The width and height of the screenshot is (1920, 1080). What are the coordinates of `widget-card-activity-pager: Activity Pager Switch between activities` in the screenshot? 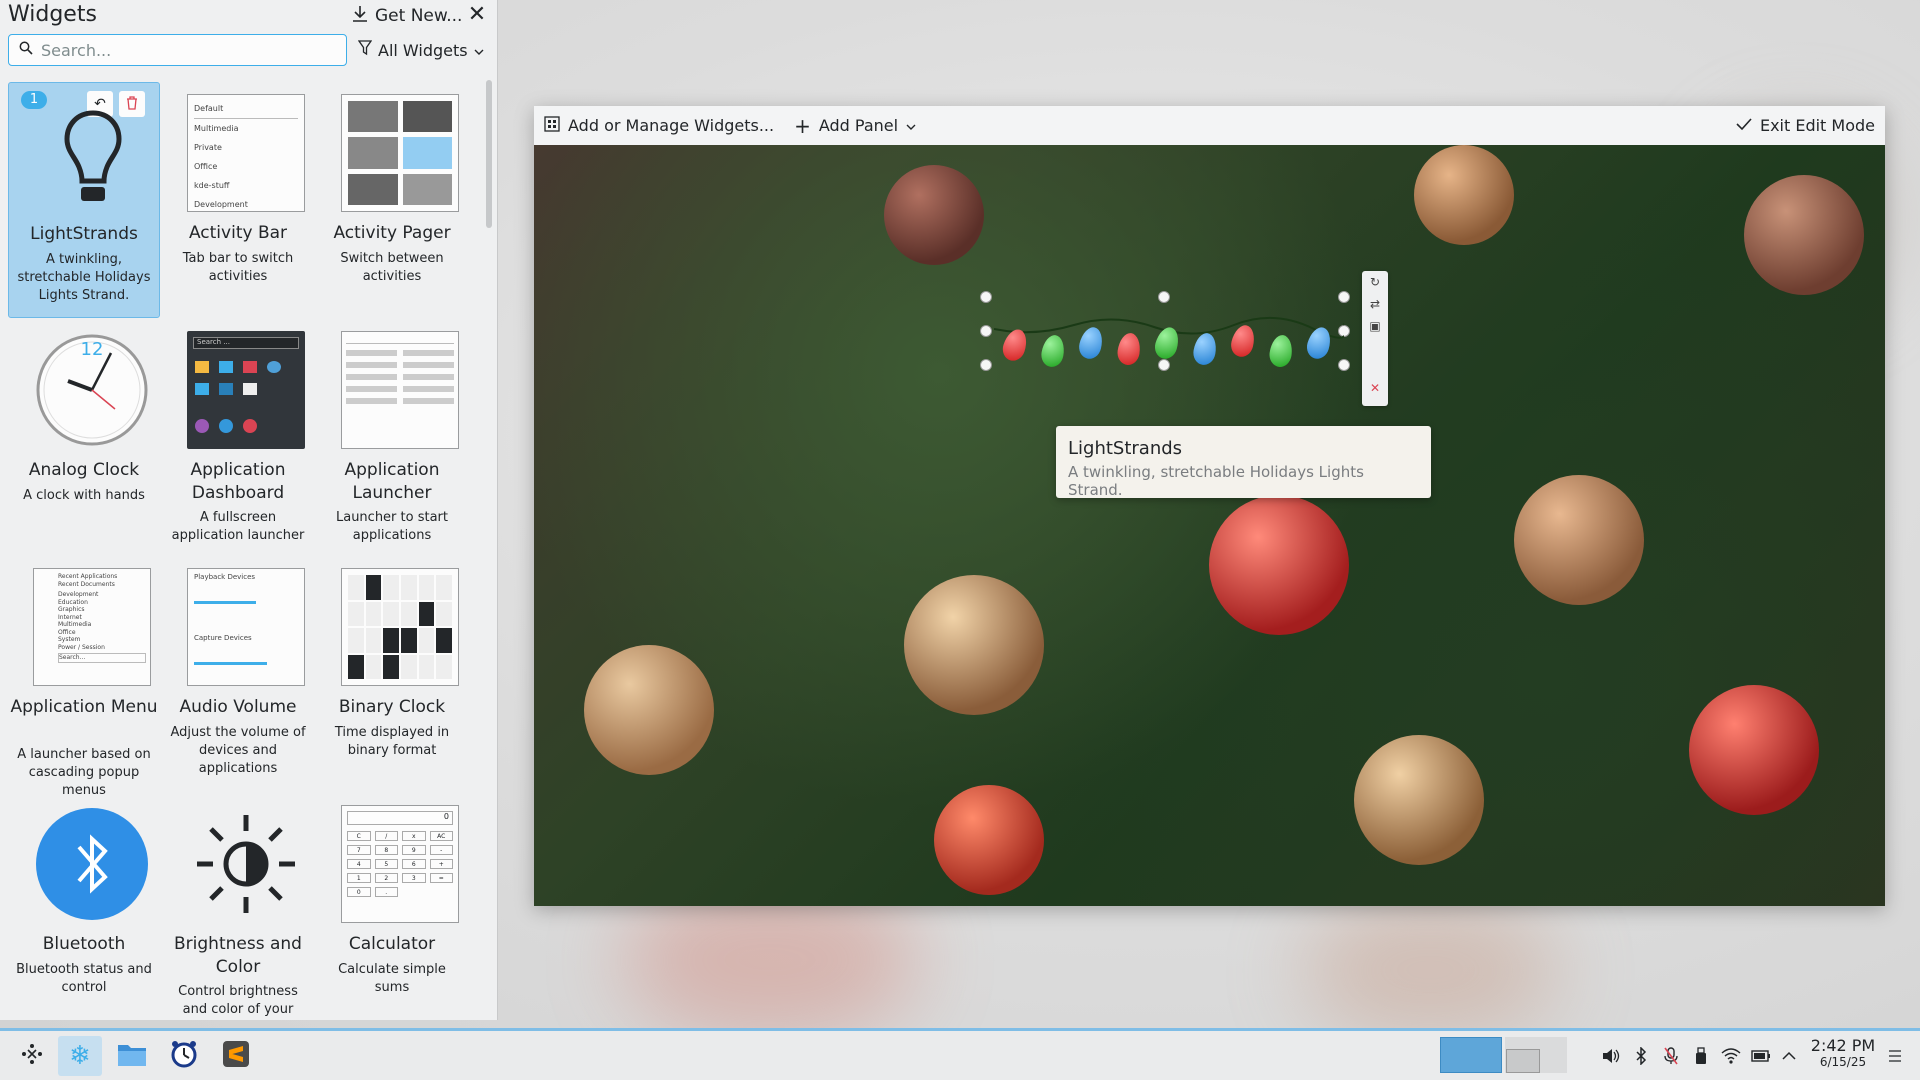 It's located at (392, 200).